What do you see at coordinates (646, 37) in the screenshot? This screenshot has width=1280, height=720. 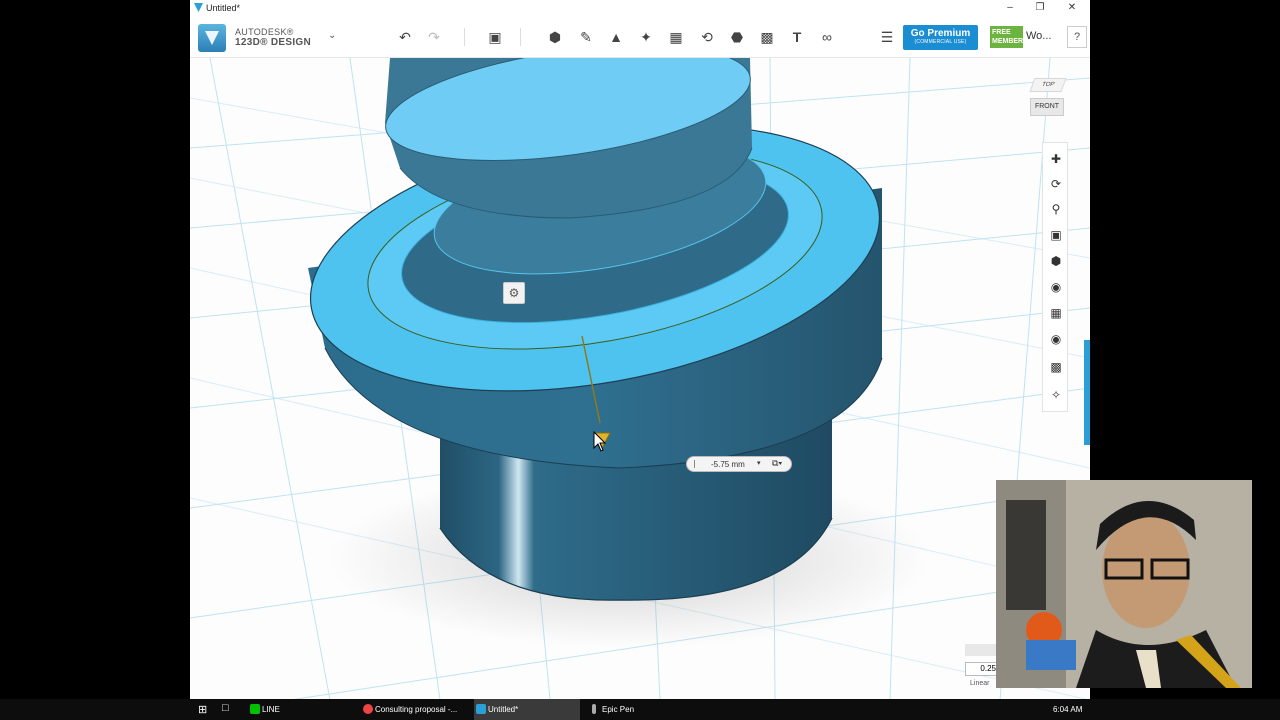 I see `modify-icon: ✦` at bounding box center [646, 37].